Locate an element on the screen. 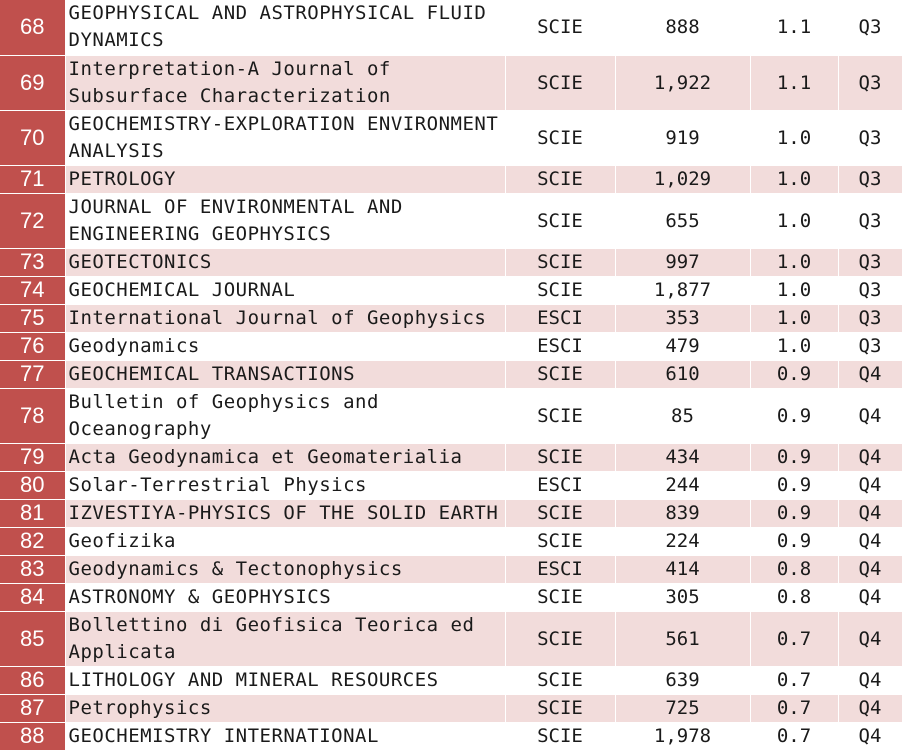 Image resolution: width=902 pixels, height=752 pixels. table-row: 76 Geodynamics ESCI 479 1.0 Q3 is located at coordinates (451, 346).